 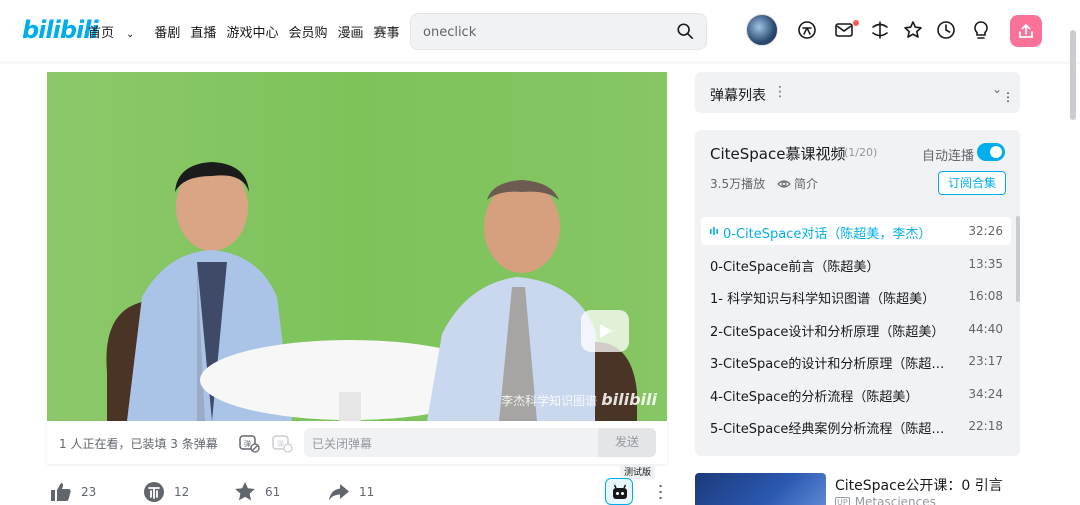 What do you see at coordinates (832, 429) in the screenshot?
I see `episode-title: 5-CiteSpace经典案例分析流程（陈超美）` at bounding box center [832, 429].